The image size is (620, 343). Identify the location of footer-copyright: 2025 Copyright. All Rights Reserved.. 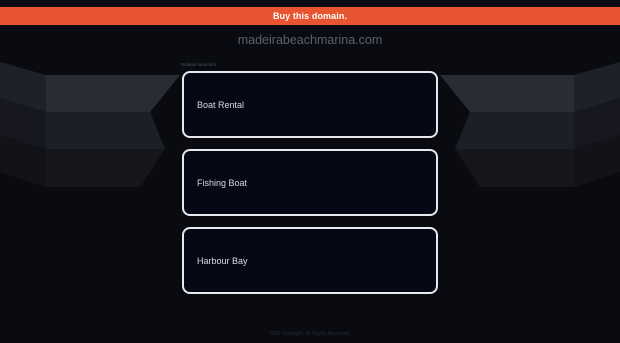
(310, 334).